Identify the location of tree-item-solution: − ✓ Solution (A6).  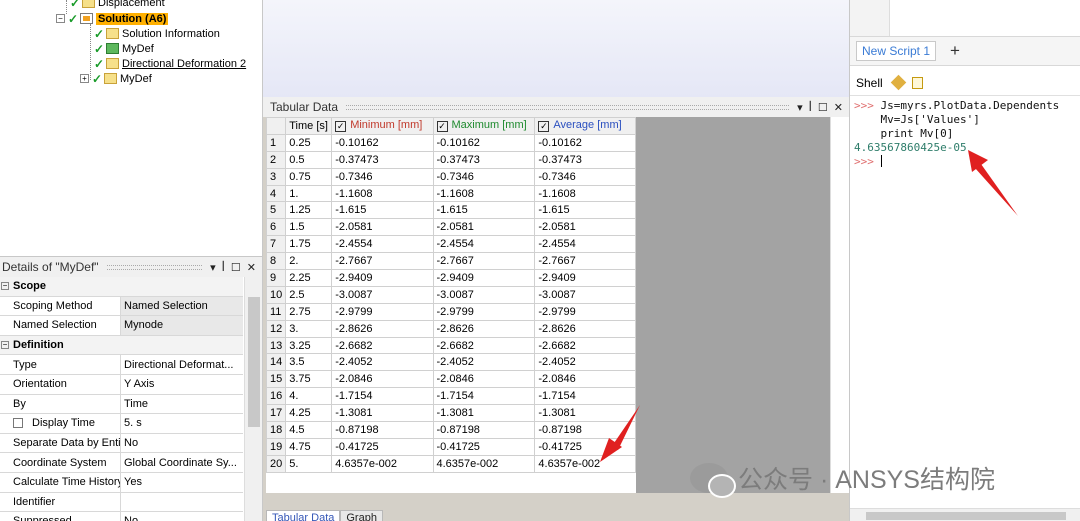
(112, 18).